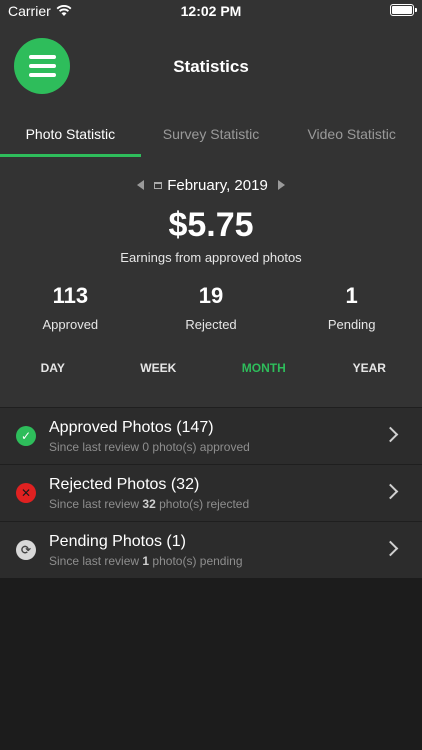 This screenshot has width=422, height=750. I want to click on tab-photo-statistic: Photo Statistic, so click(70, 132).